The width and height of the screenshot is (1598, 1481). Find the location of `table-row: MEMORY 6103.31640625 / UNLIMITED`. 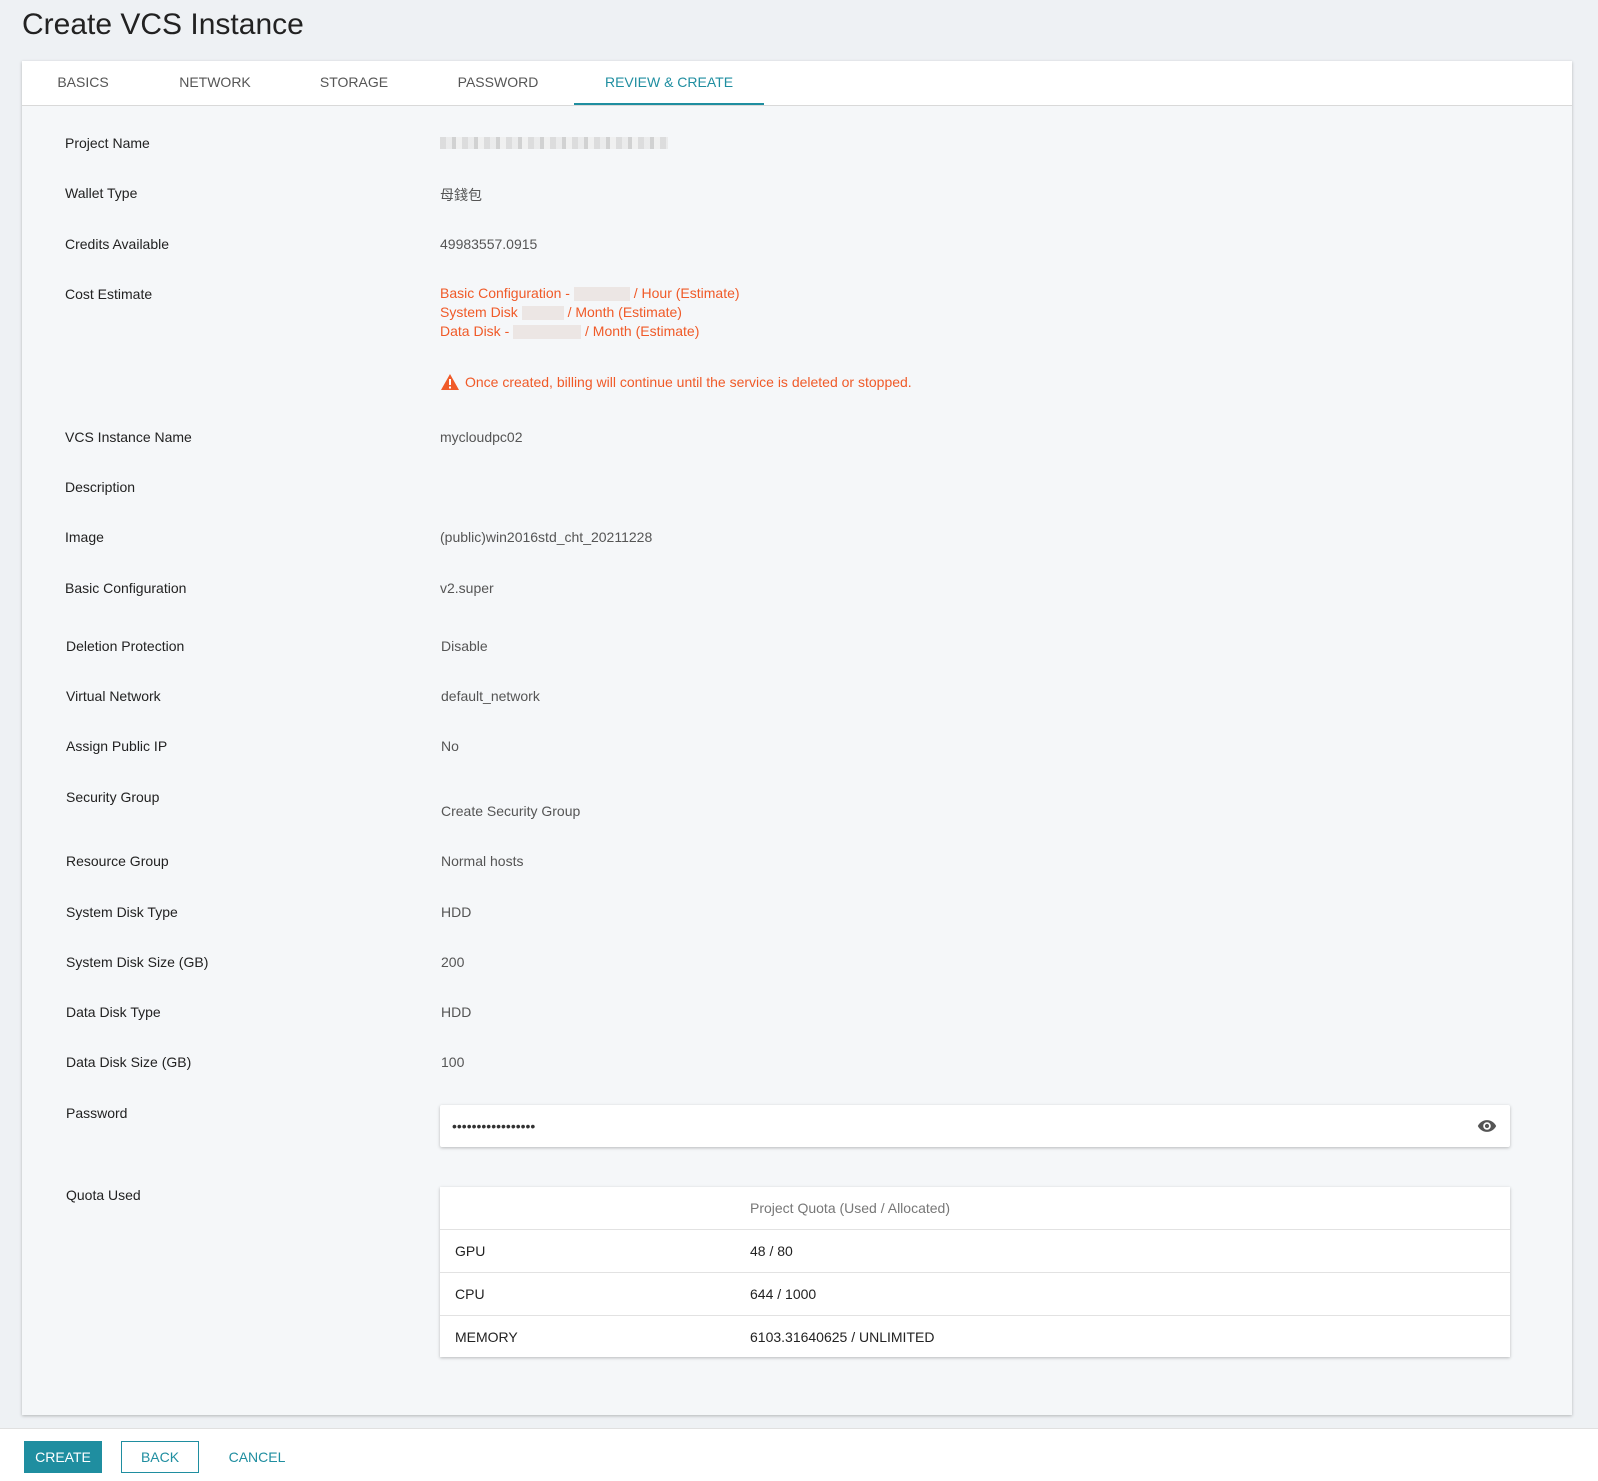

table-row: MEMORY 6103.31640625 / UNLIMITED is located at coordinates (975, 1336).